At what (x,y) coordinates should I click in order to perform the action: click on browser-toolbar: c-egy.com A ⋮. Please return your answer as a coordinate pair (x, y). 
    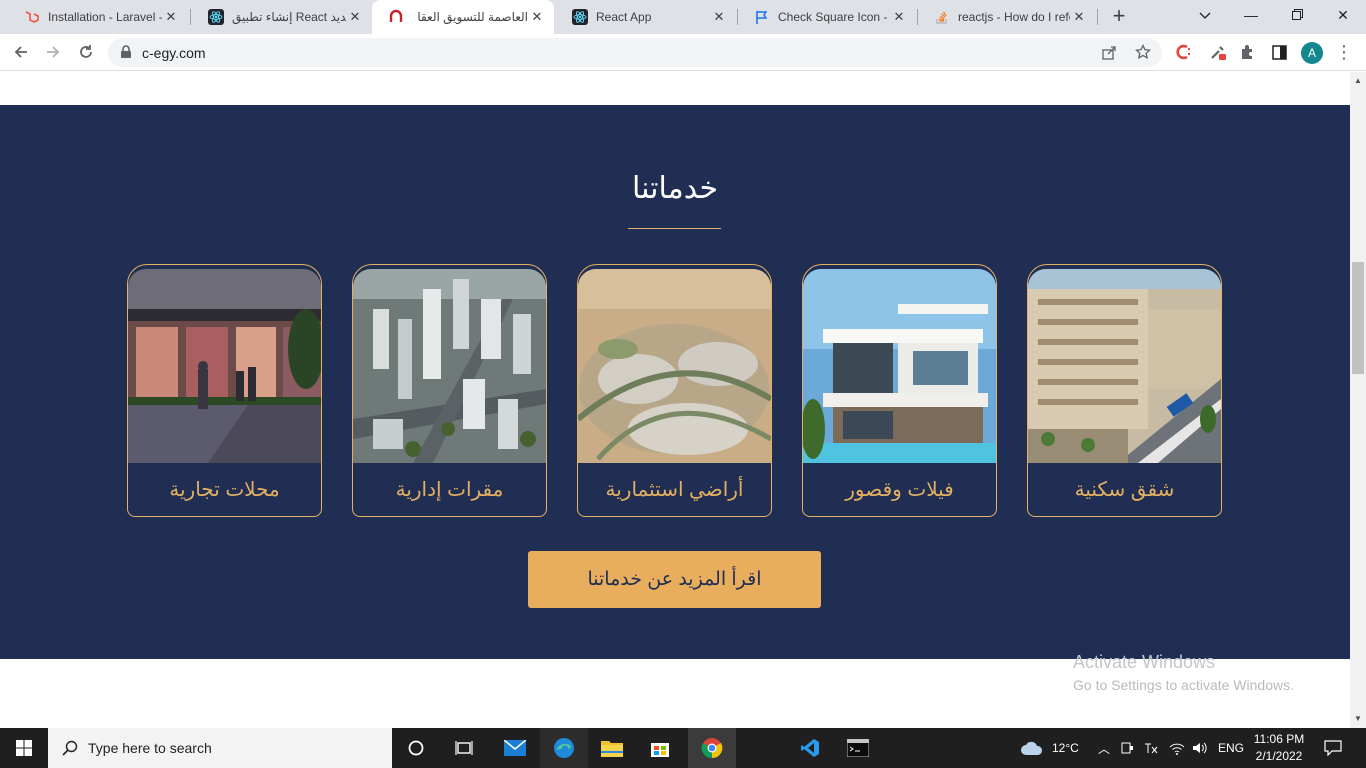
    Looking at the image, I should click on (683, 52).